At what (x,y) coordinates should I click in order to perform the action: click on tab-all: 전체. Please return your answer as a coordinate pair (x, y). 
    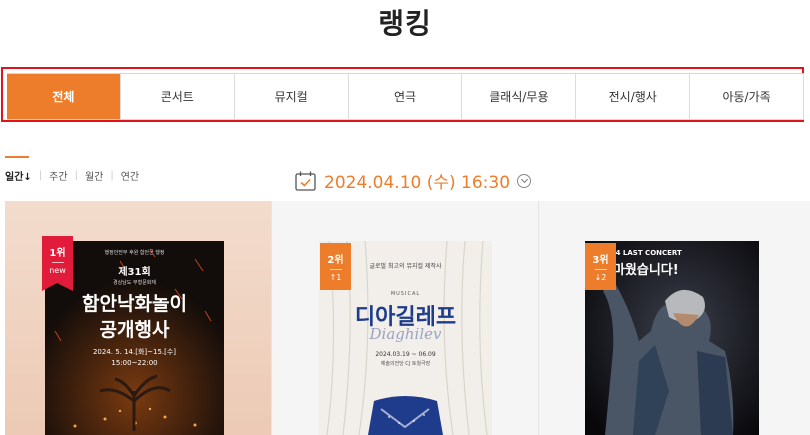
    Looking at the image, I should click on (63, 96).